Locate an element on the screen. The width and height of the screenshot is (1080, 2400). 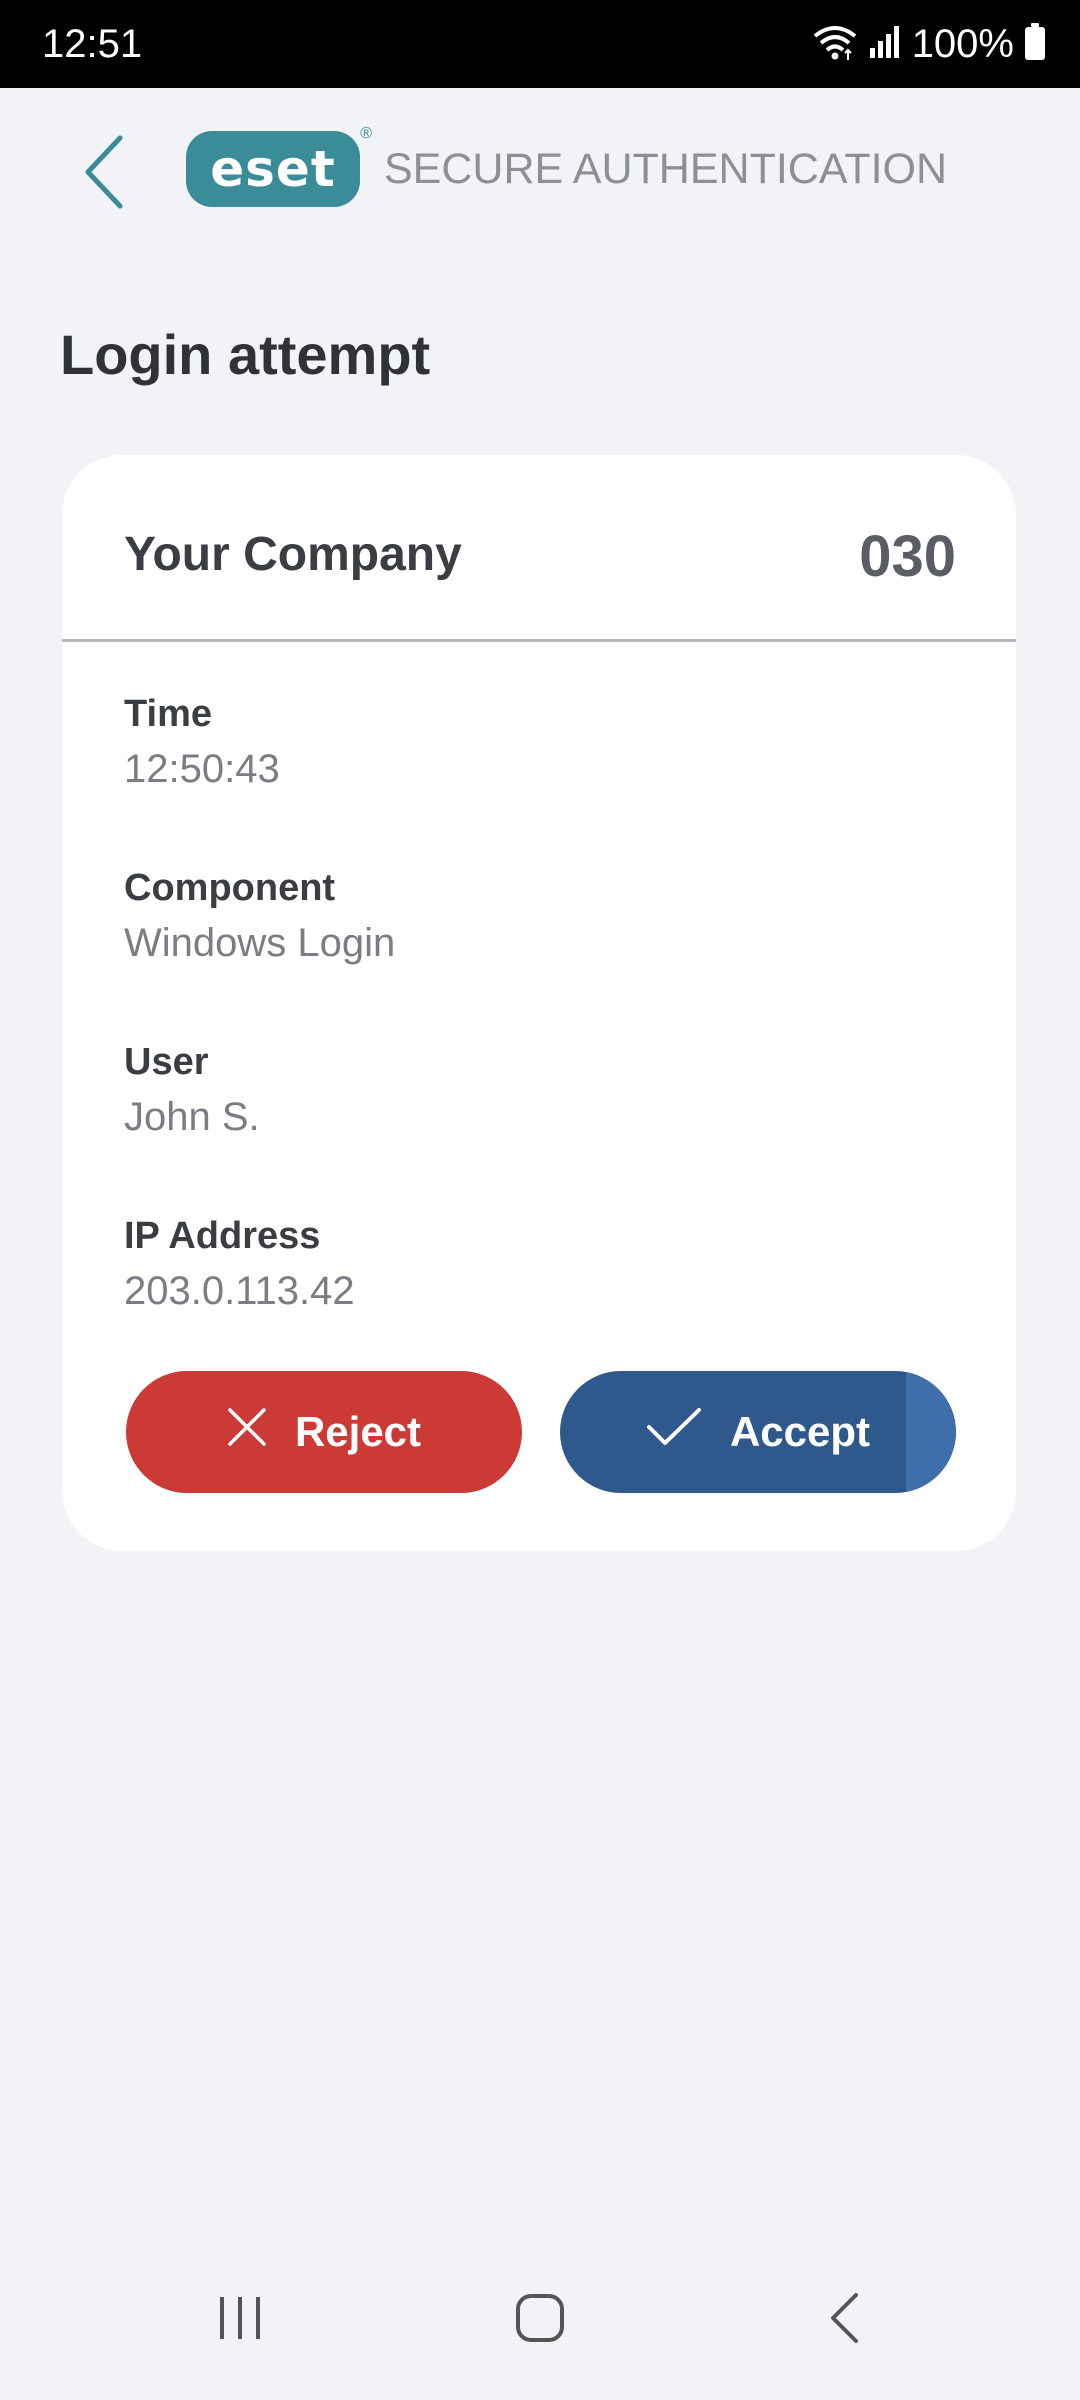
recents-button is located at coordinates (240, 2320).